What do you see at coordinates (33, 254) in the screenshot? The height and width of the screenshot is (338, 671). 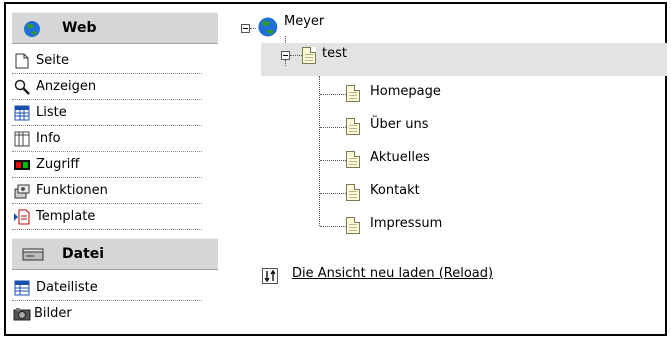 I see `drive-icon` at bounding box center [33, 254].